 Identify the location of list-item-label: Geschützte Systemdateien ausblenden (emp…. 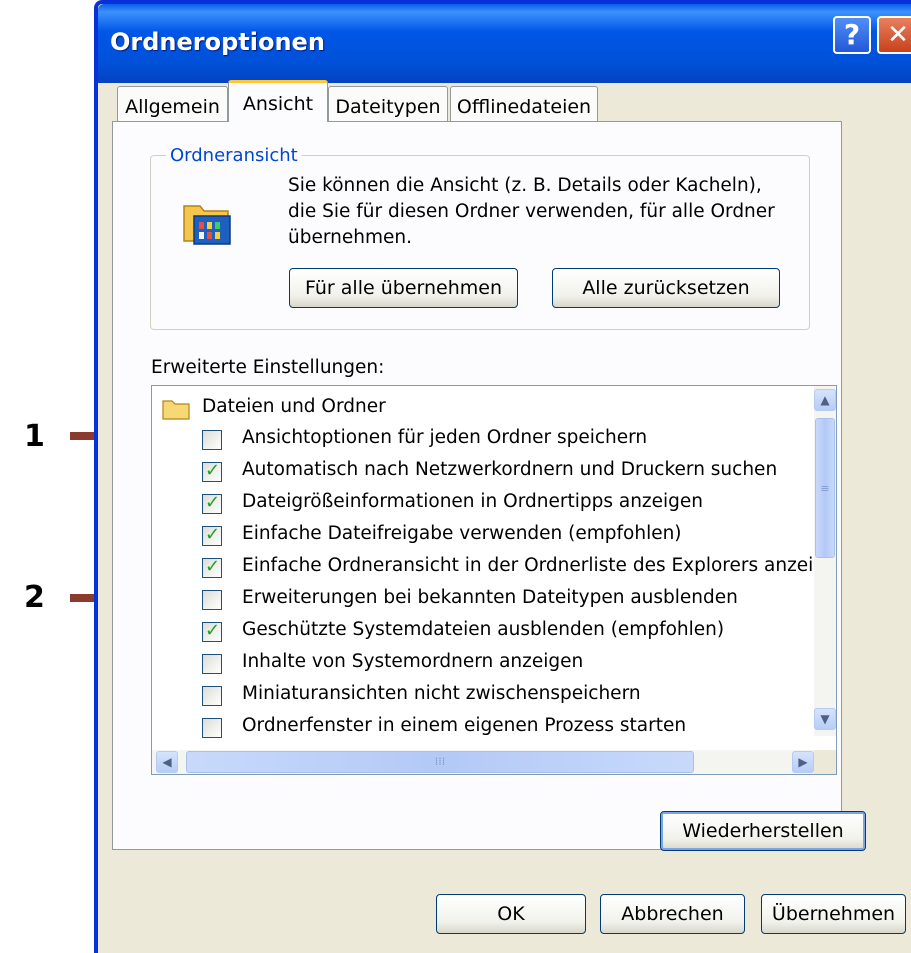
(483, 629).